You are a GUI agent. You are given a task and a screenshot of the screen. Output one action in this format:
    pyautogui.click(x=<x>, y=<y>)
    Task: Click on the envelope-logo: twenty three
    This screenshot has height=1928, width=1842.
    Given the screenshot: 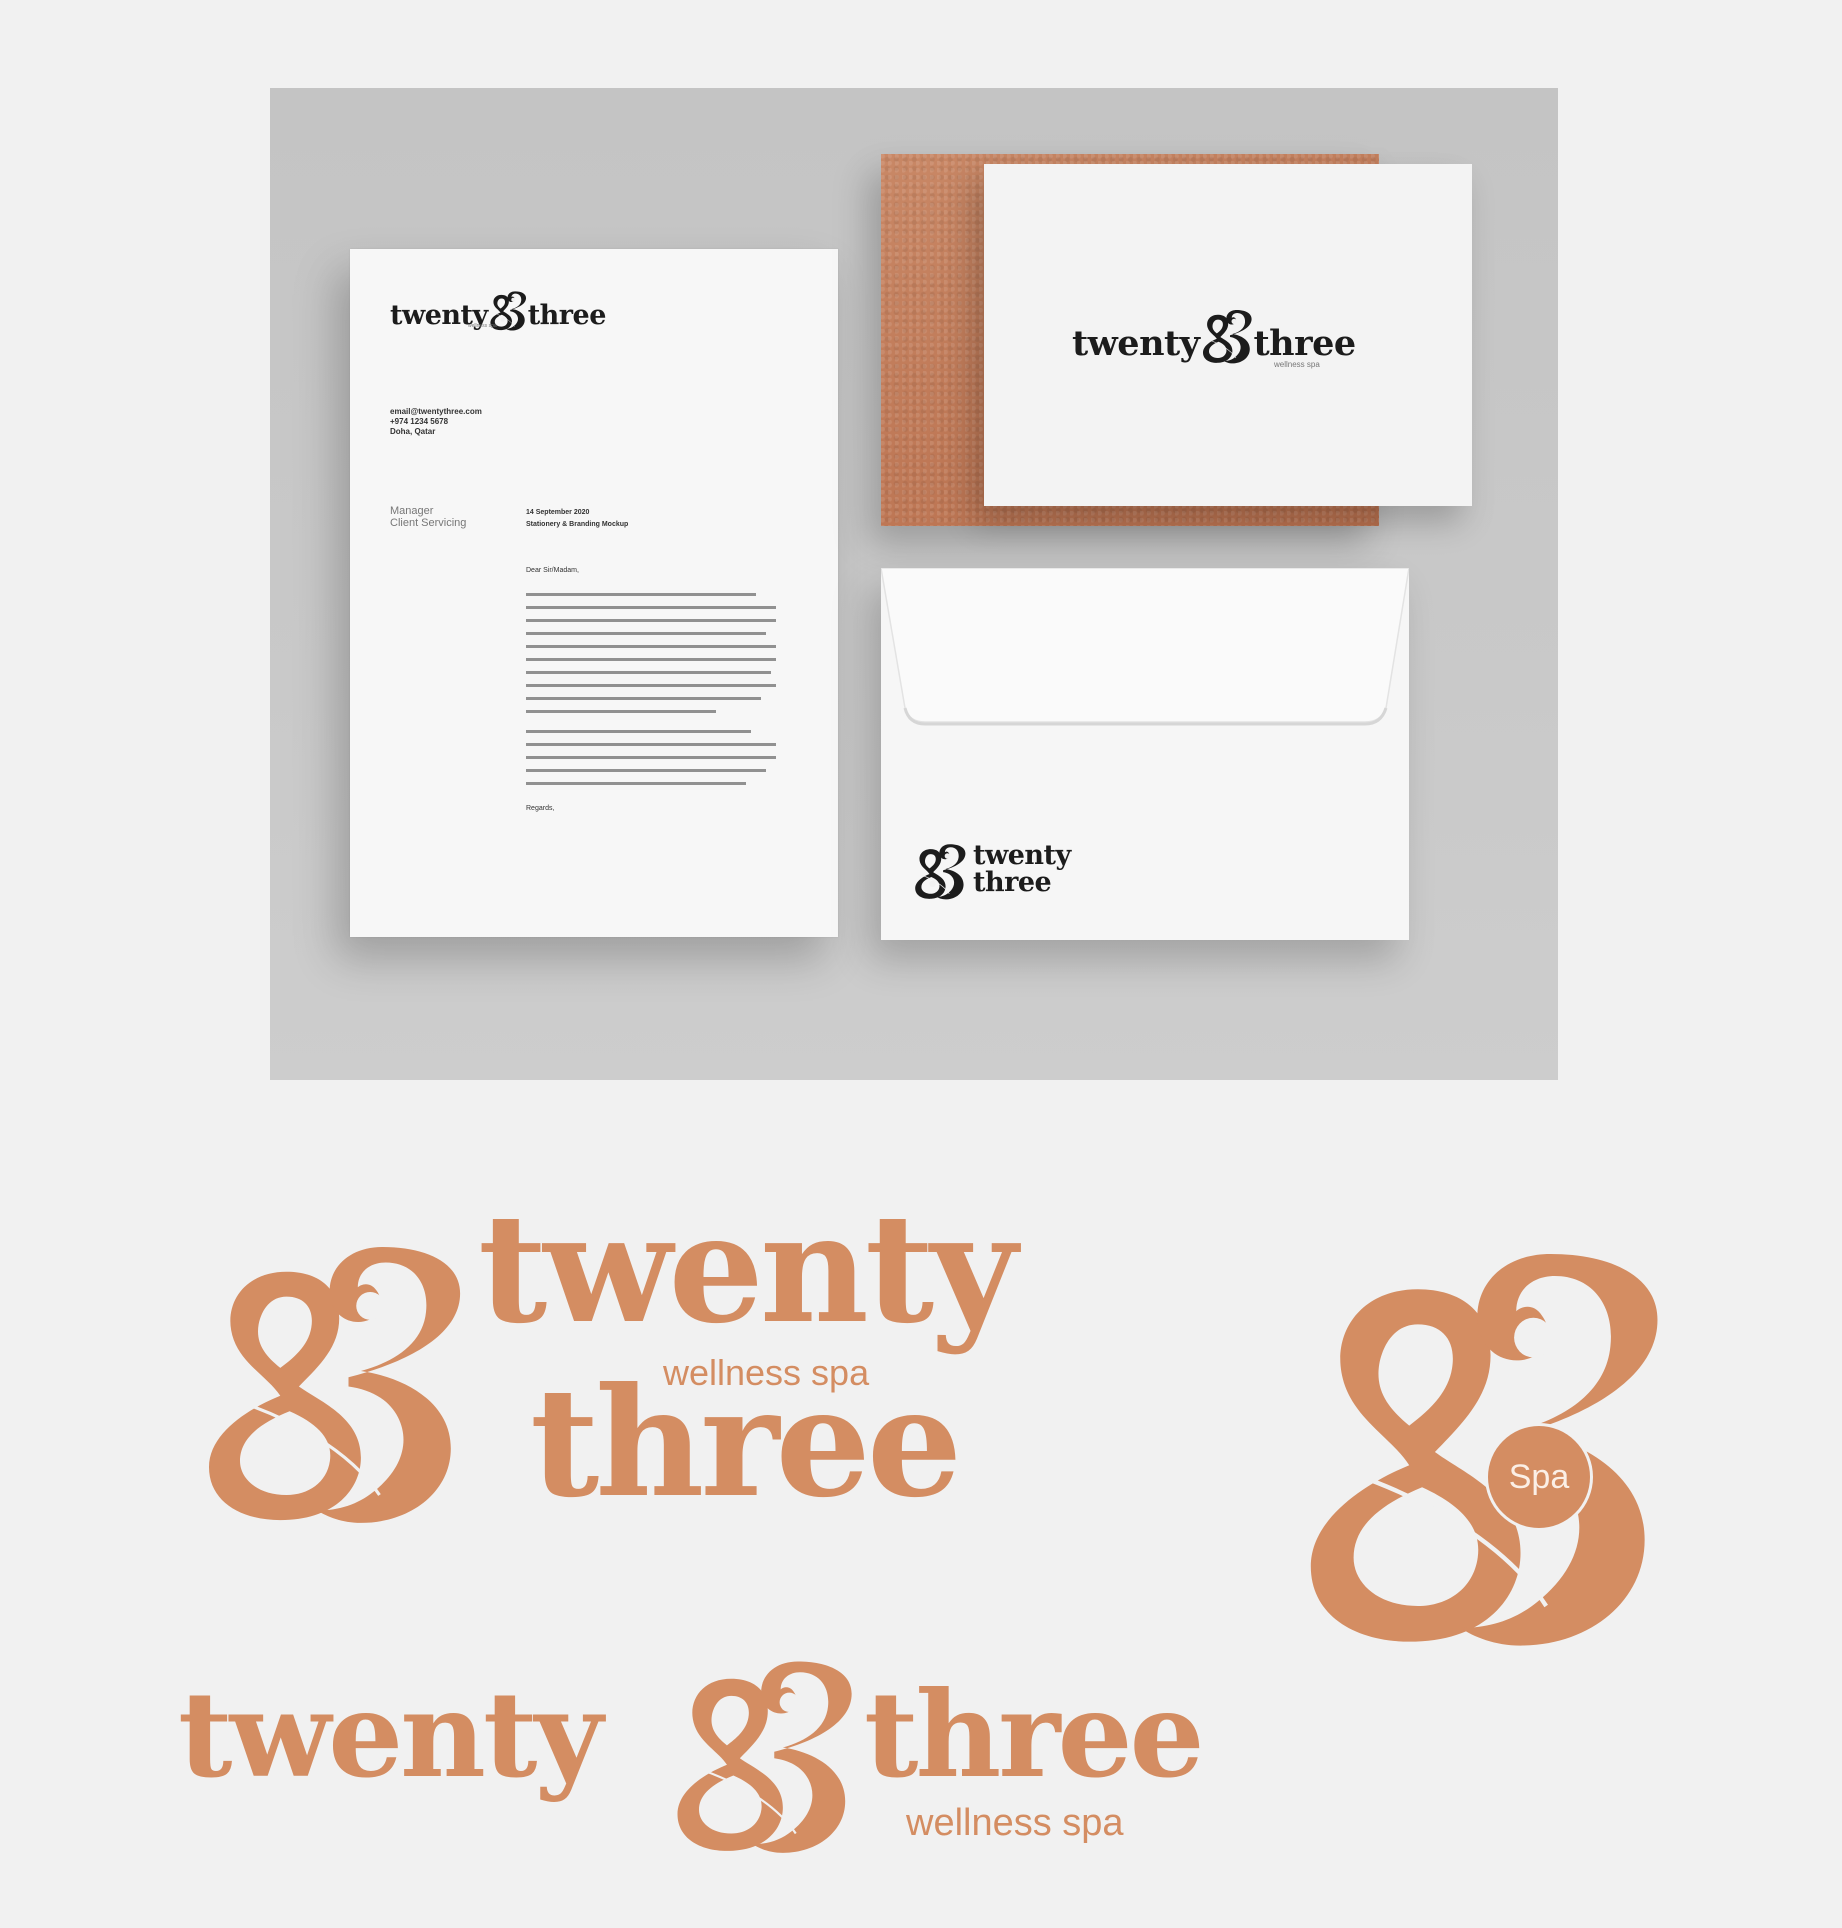 What is the action you would take?
    pyautogui.click(x=990, y=869)
    